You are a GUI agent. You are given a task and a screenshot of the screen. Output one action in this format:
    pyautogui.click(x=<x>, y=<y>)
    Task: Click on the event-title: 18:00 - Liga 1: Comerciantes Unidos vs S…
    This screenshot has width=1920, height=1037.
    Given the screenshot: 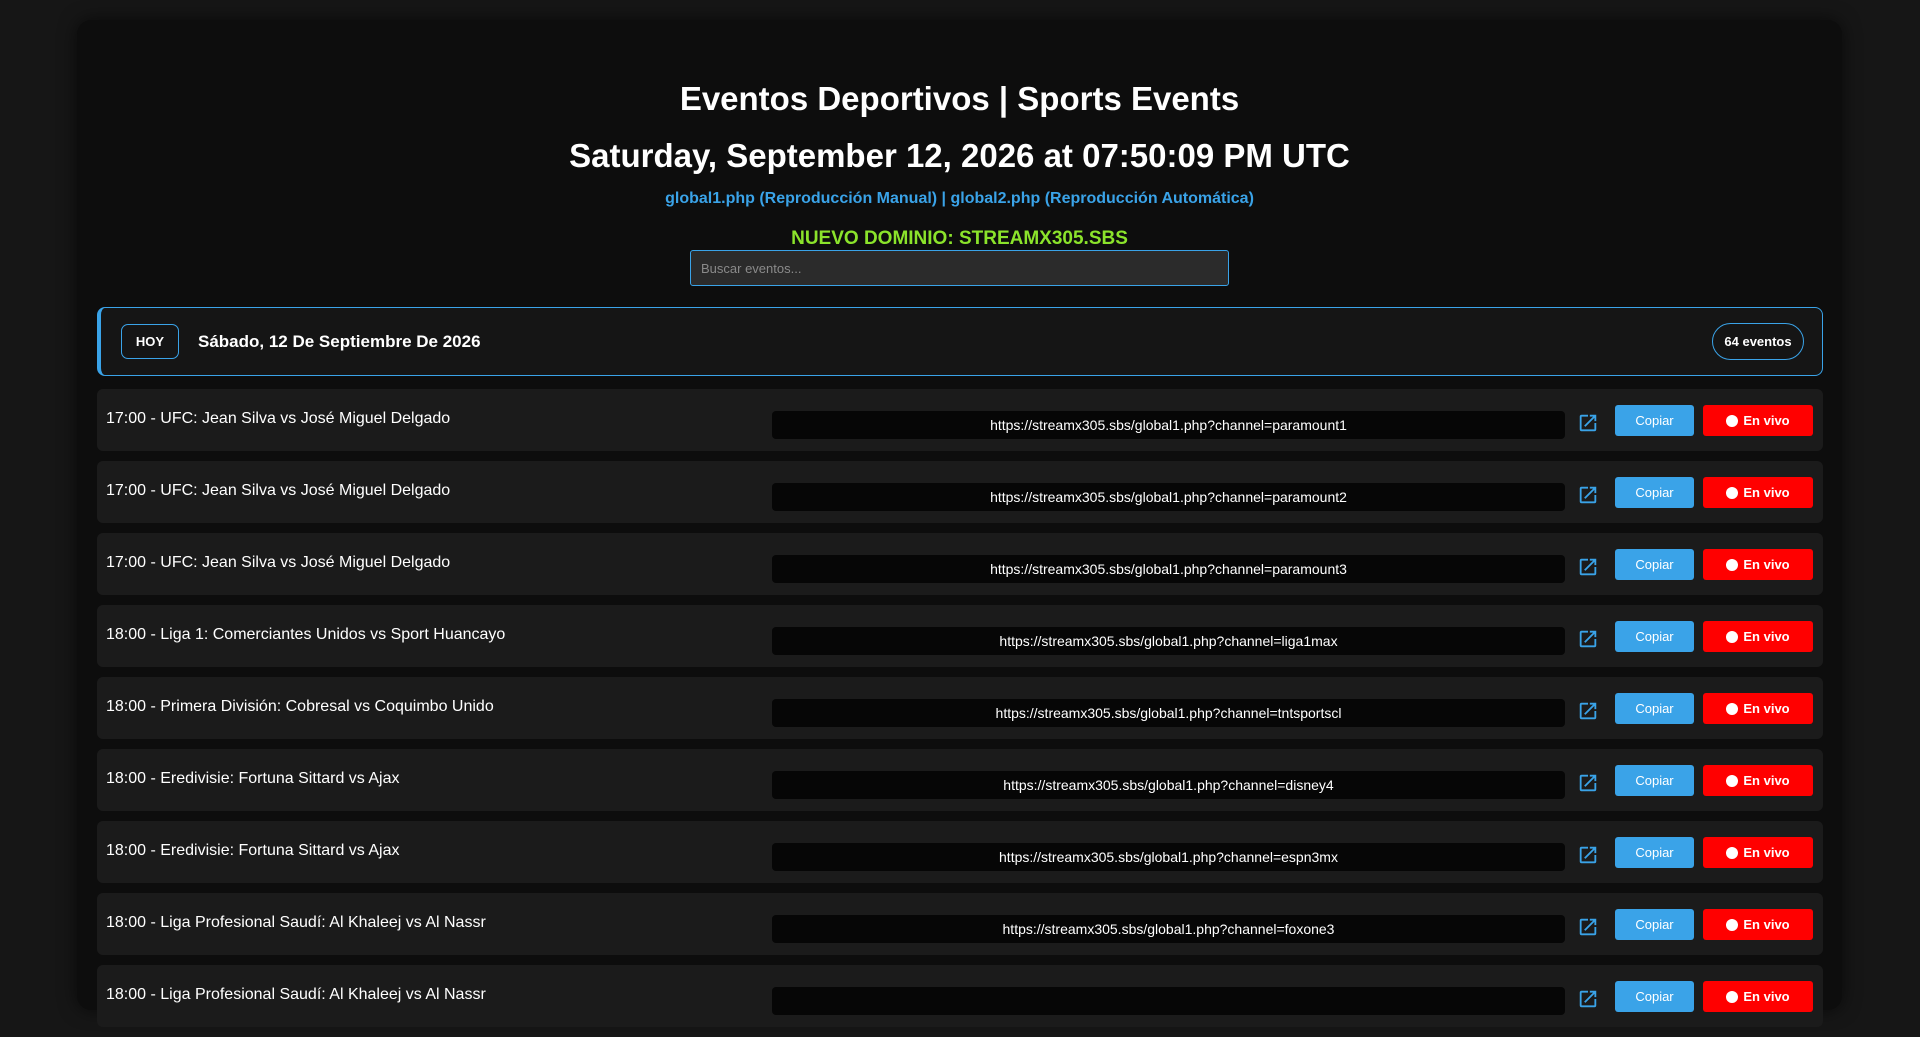 What is the action you would take?
    pyautogui.click(x=306, y=634)
    